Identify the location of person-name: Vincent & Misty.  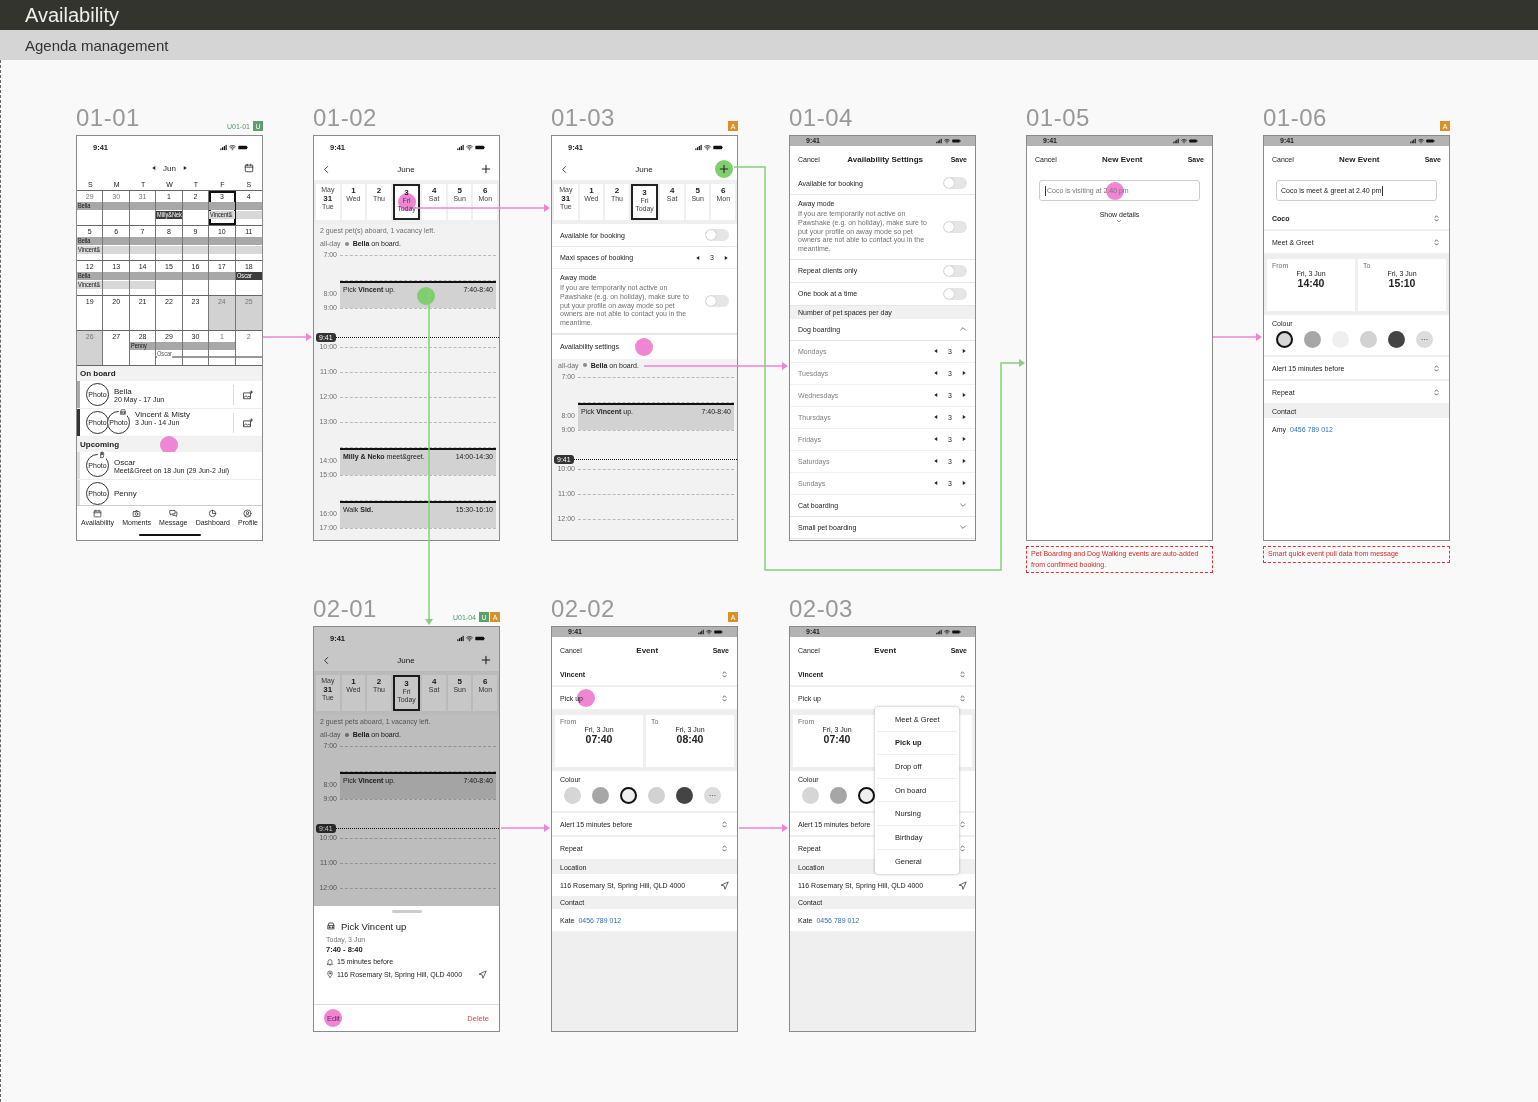
(163, 414).